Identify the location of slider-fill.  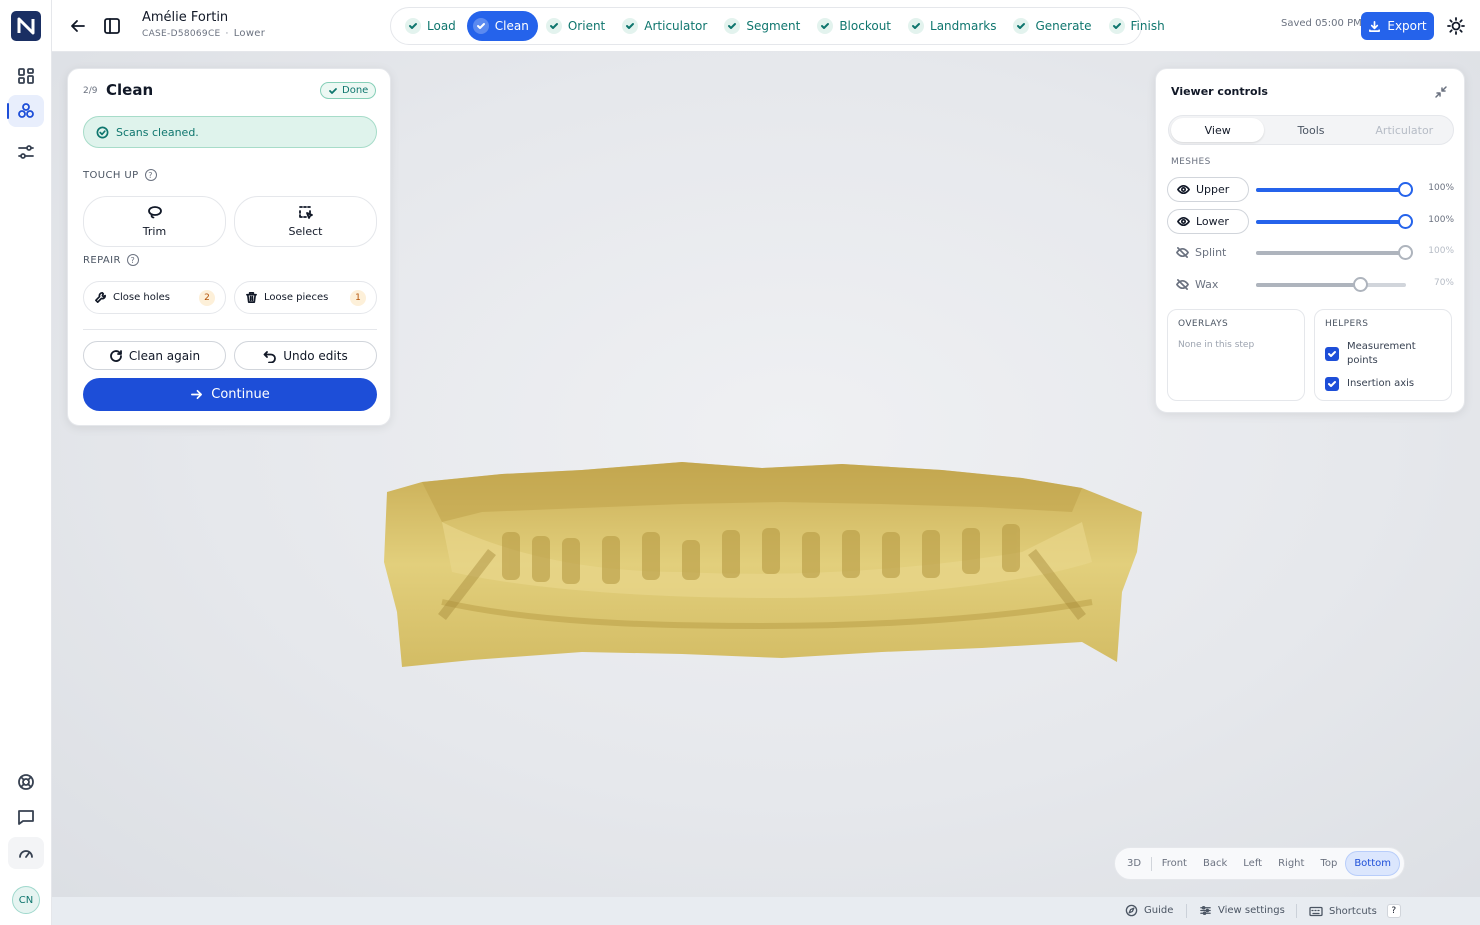
(1308, 285).